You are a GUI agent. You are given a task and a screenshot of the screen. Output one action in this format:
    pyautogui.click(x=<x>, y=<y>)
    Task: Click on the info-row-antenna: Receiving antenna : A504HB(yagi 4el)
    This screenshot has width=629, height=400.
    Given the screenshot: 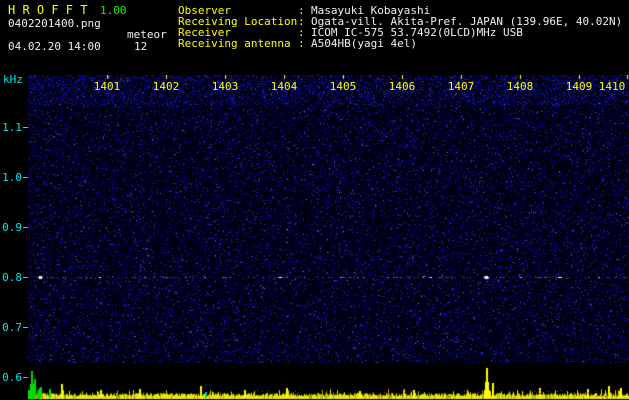 What is the action you would take?
    pyautogui.click(x=400, y=43)
    